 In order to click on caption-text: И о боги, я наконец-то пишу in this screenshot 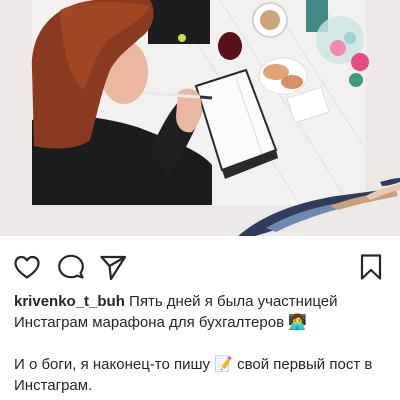, I will do `click(112, 364)`.